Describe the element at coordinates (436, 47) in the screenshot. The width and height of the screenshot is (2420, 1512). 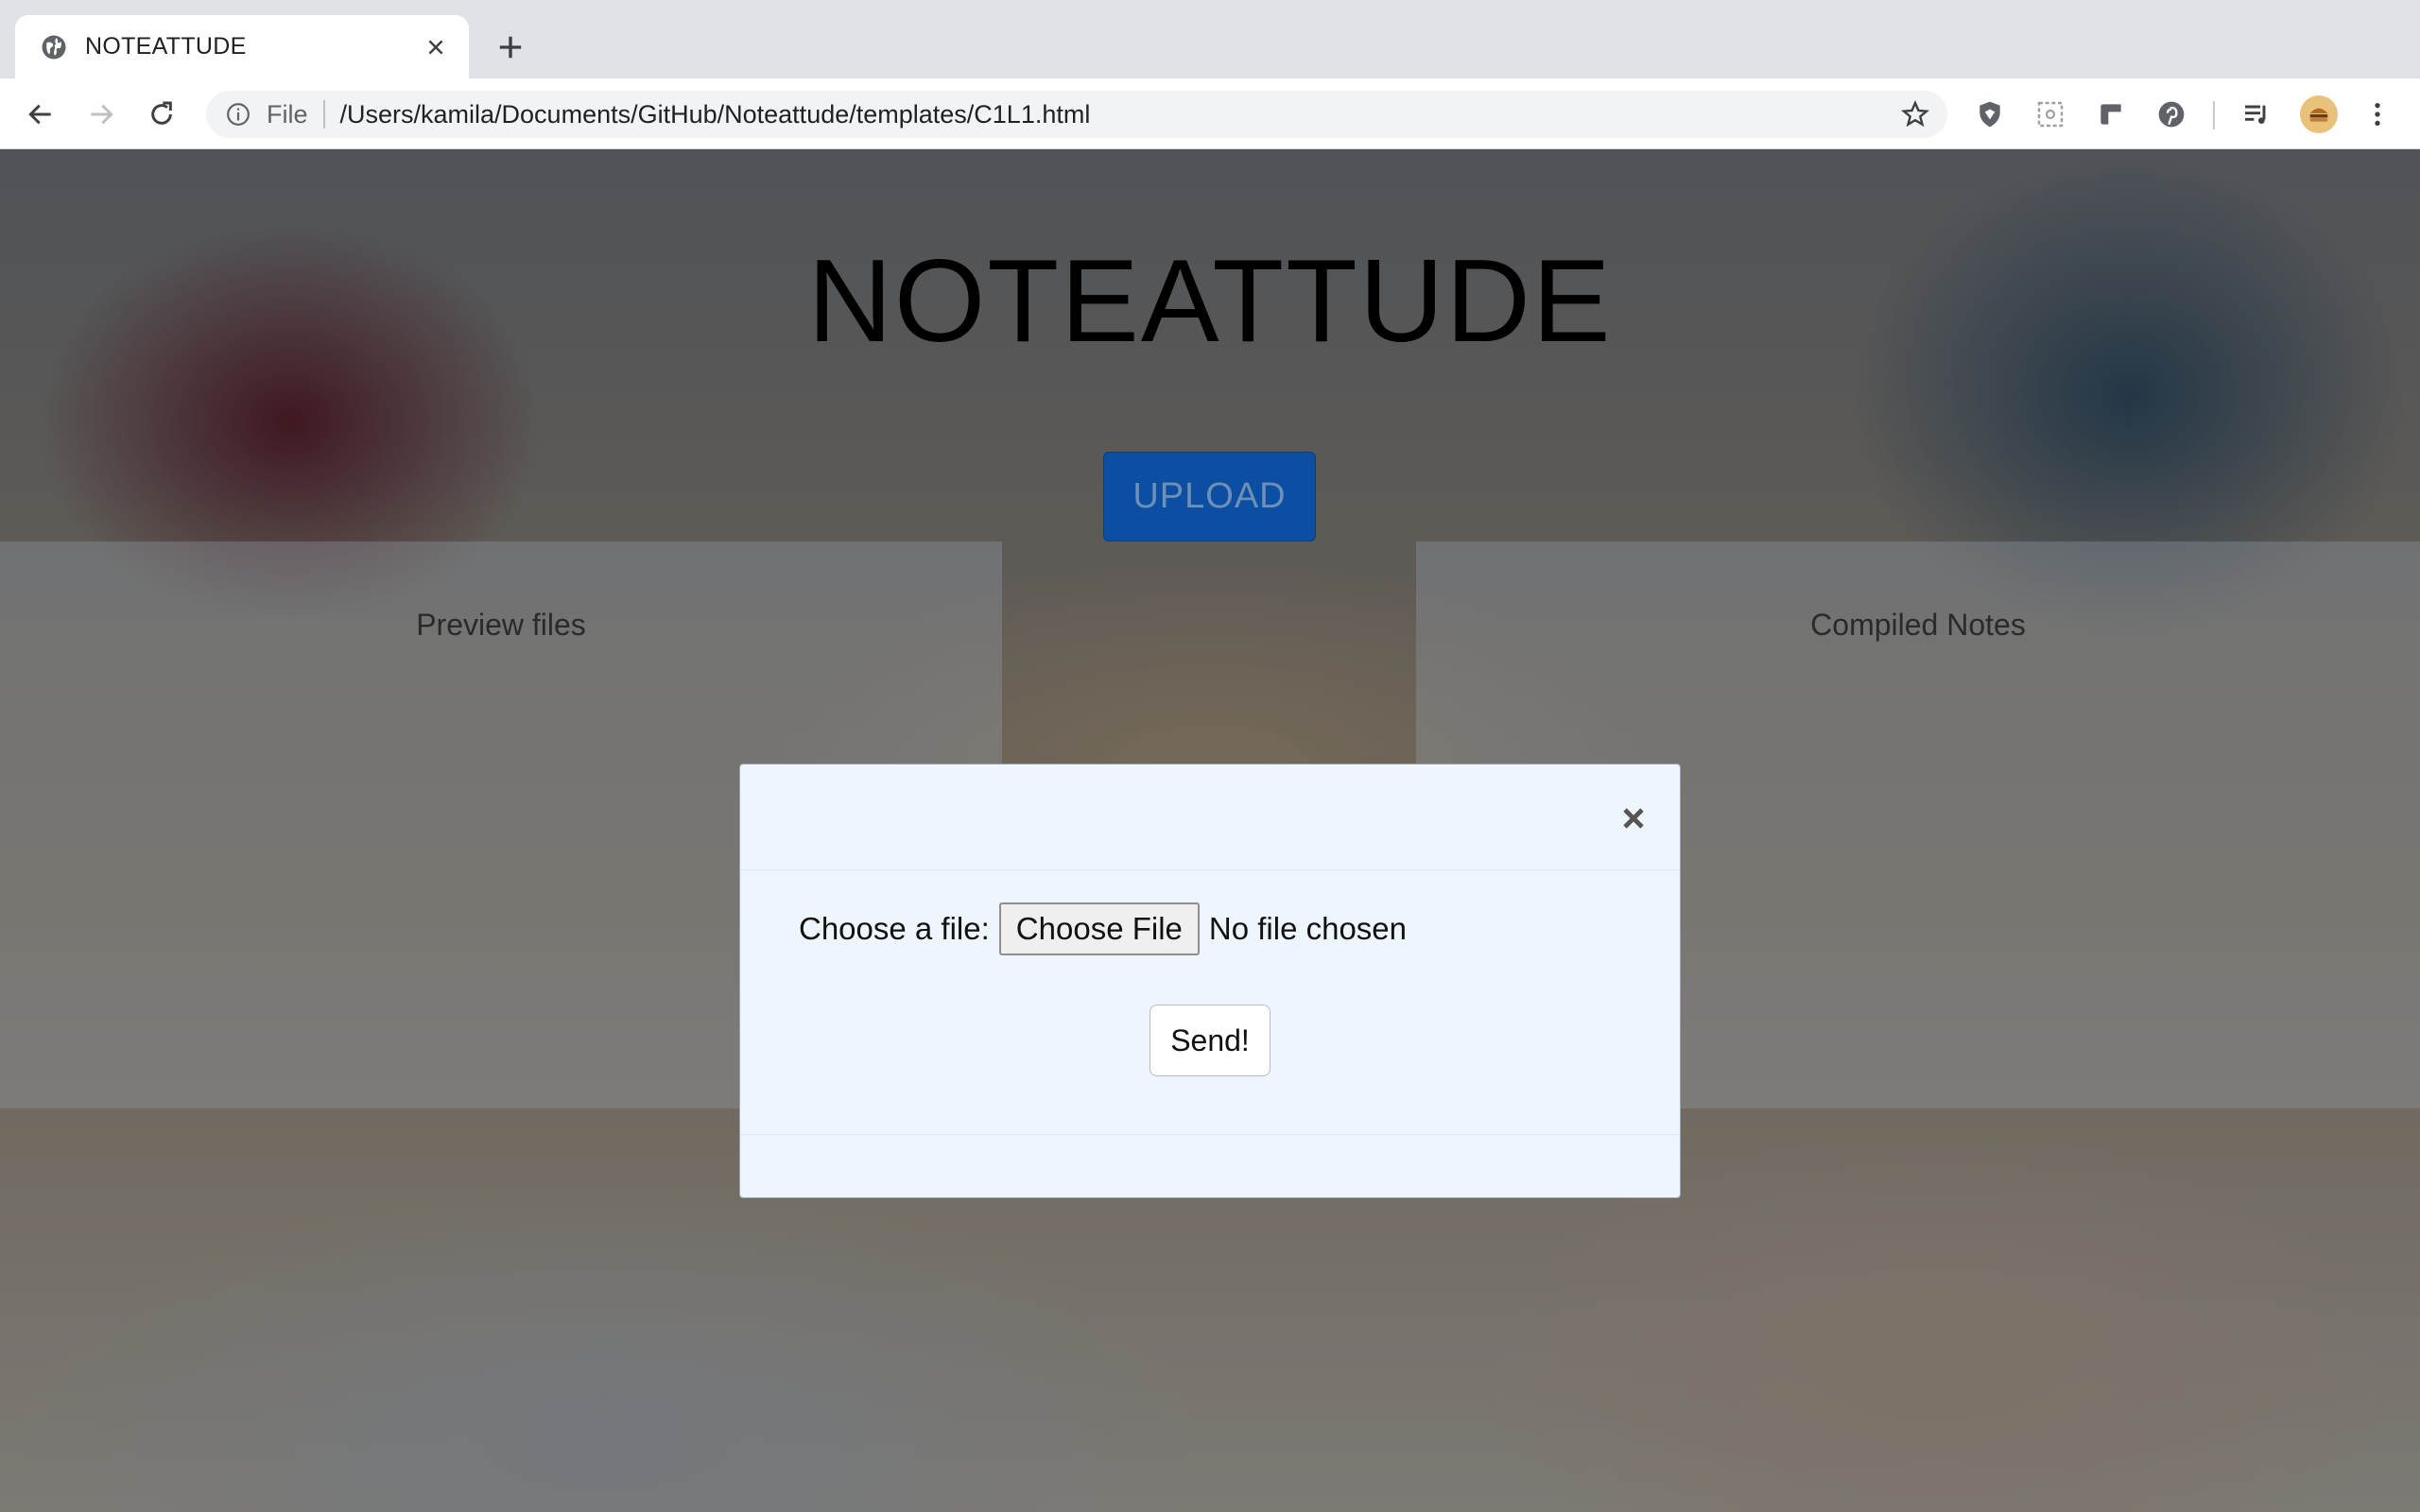
I see `close-tab-icon` at that location.